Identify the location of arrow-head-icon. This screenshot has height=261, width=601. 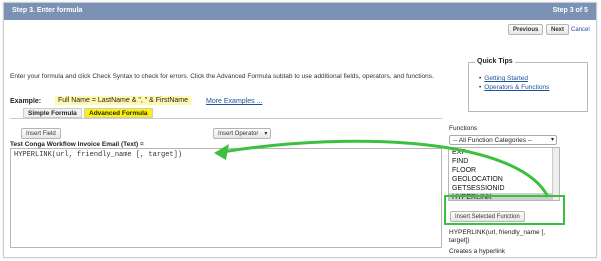
(221, 152).